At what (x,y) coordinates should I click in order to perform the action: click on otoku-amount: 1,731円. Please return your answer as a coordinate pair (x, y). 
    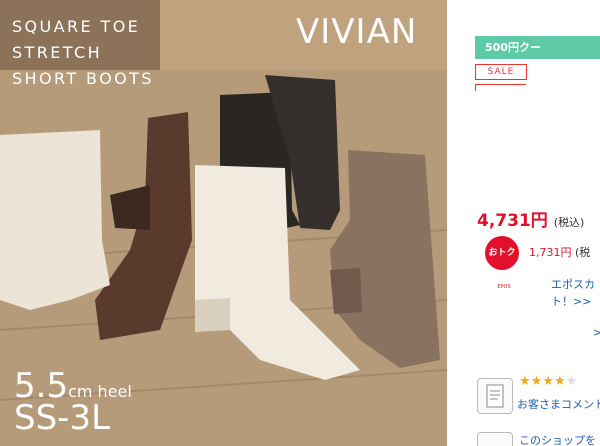
    Looking at the image, I should click on (550, 252).